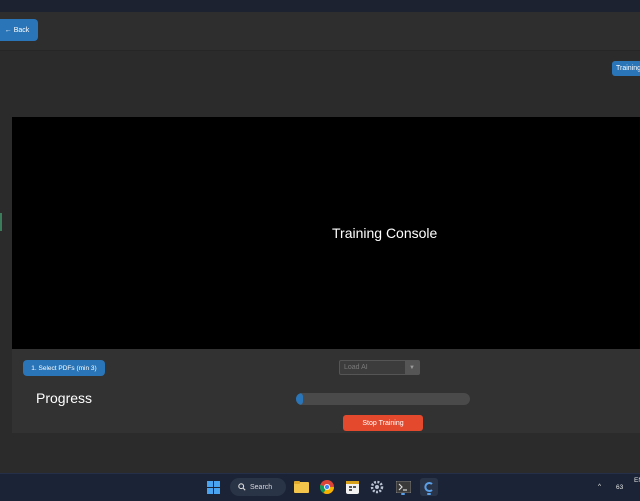 The width and height of the screenshot is (640, 501). I want to click on active-indicator, so click(429, 494).